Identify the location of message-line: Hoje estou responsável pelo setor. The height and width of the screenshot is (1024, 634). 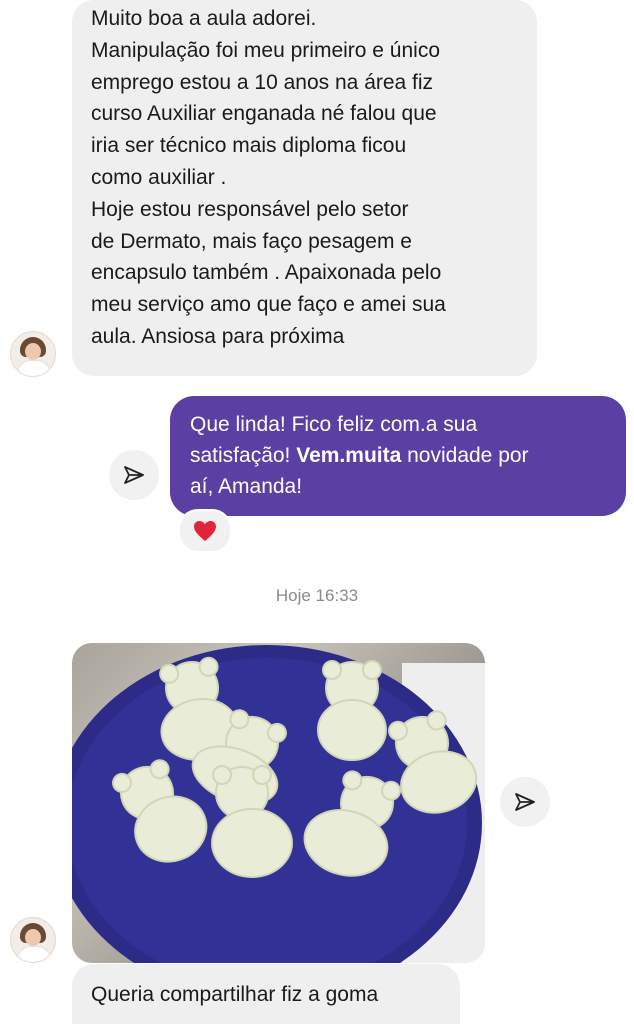
(250, 209).